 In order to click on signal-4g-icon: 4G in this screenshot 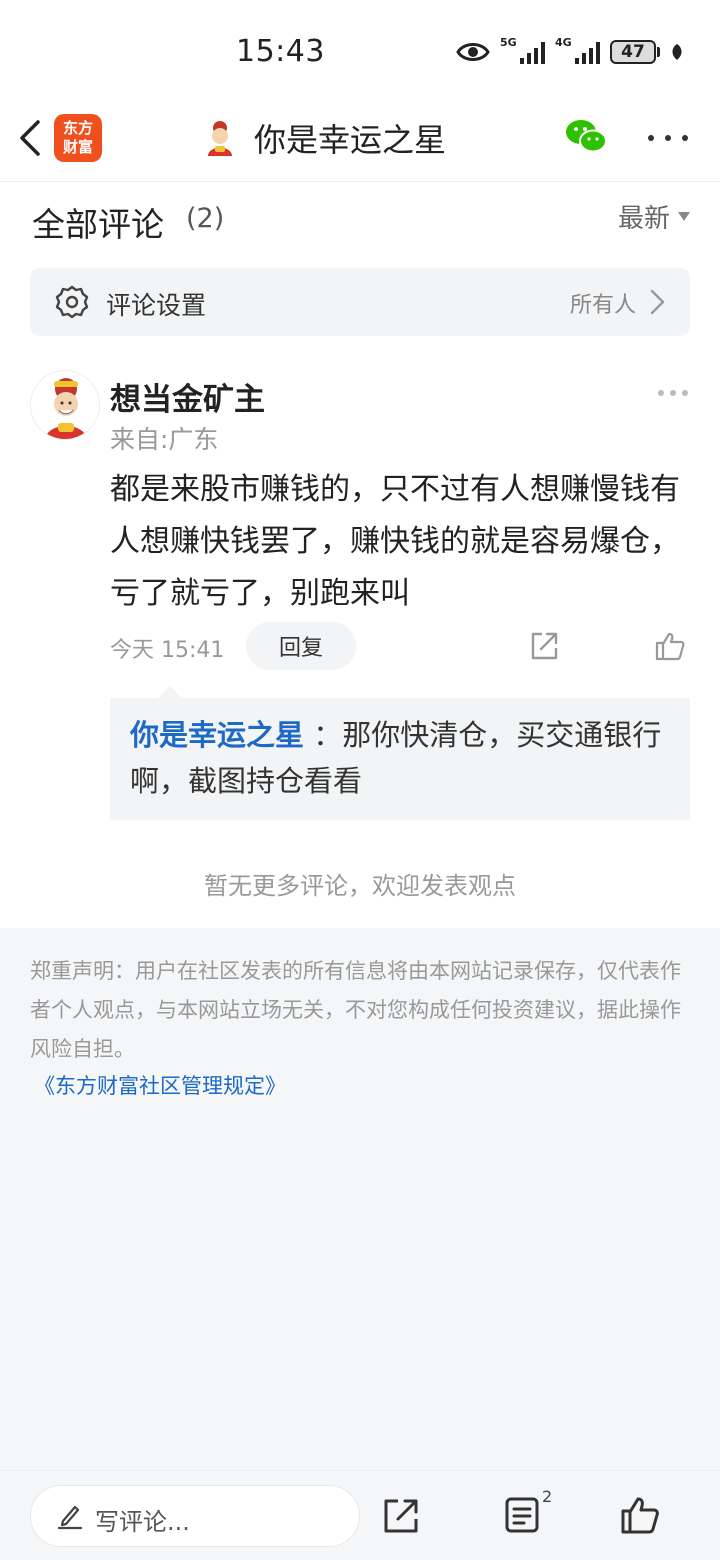, I will do `click(577, 50)`.